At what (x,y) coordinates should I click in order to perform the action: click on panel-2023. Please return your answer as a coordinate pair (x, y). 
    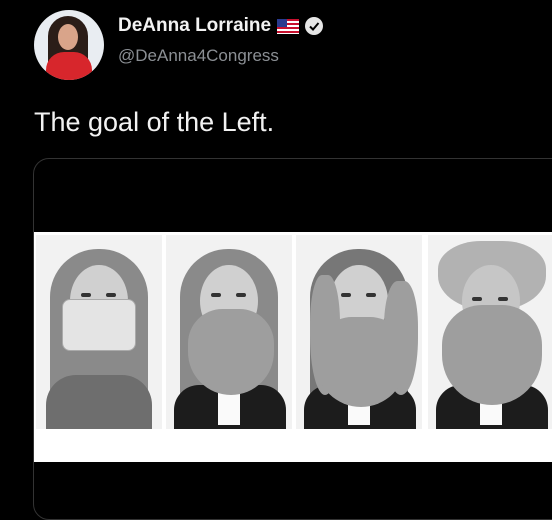
    Looking at the image, I should click on (490, 332).